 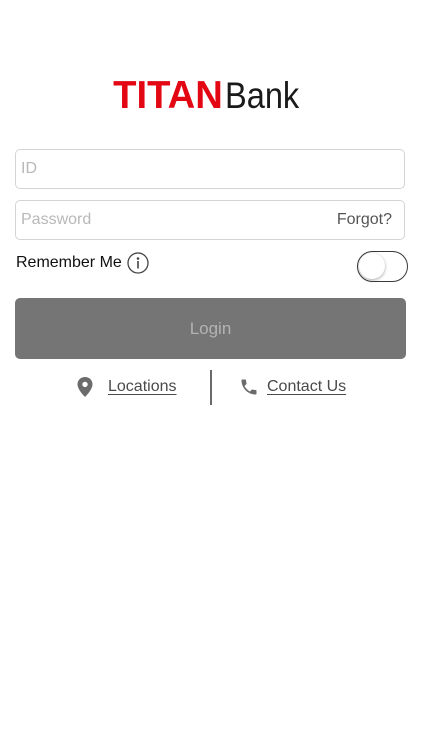 What do you see at coordinates (210, 328) in the screenshot?
I see `login-button: Login` at bounding box center [210, 328].